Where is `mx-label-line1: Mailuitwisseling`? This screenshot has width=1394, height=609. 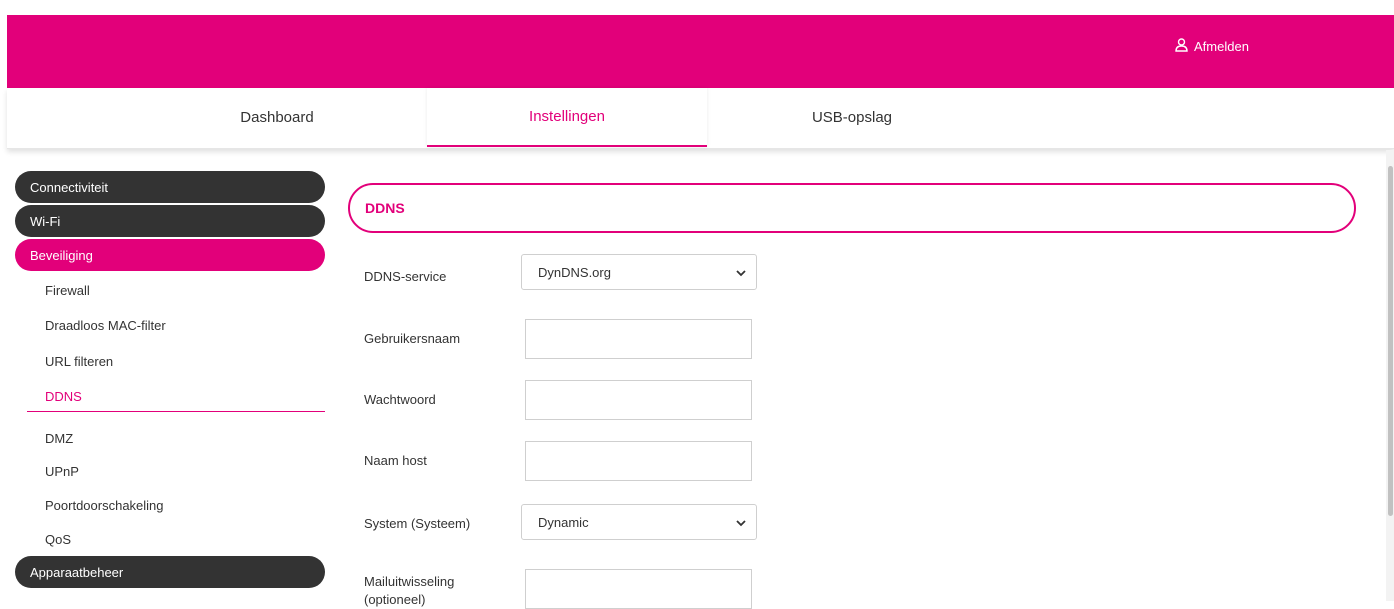
mx-label-line1: Mailuitwisseling is located at coordinates (409, 581).